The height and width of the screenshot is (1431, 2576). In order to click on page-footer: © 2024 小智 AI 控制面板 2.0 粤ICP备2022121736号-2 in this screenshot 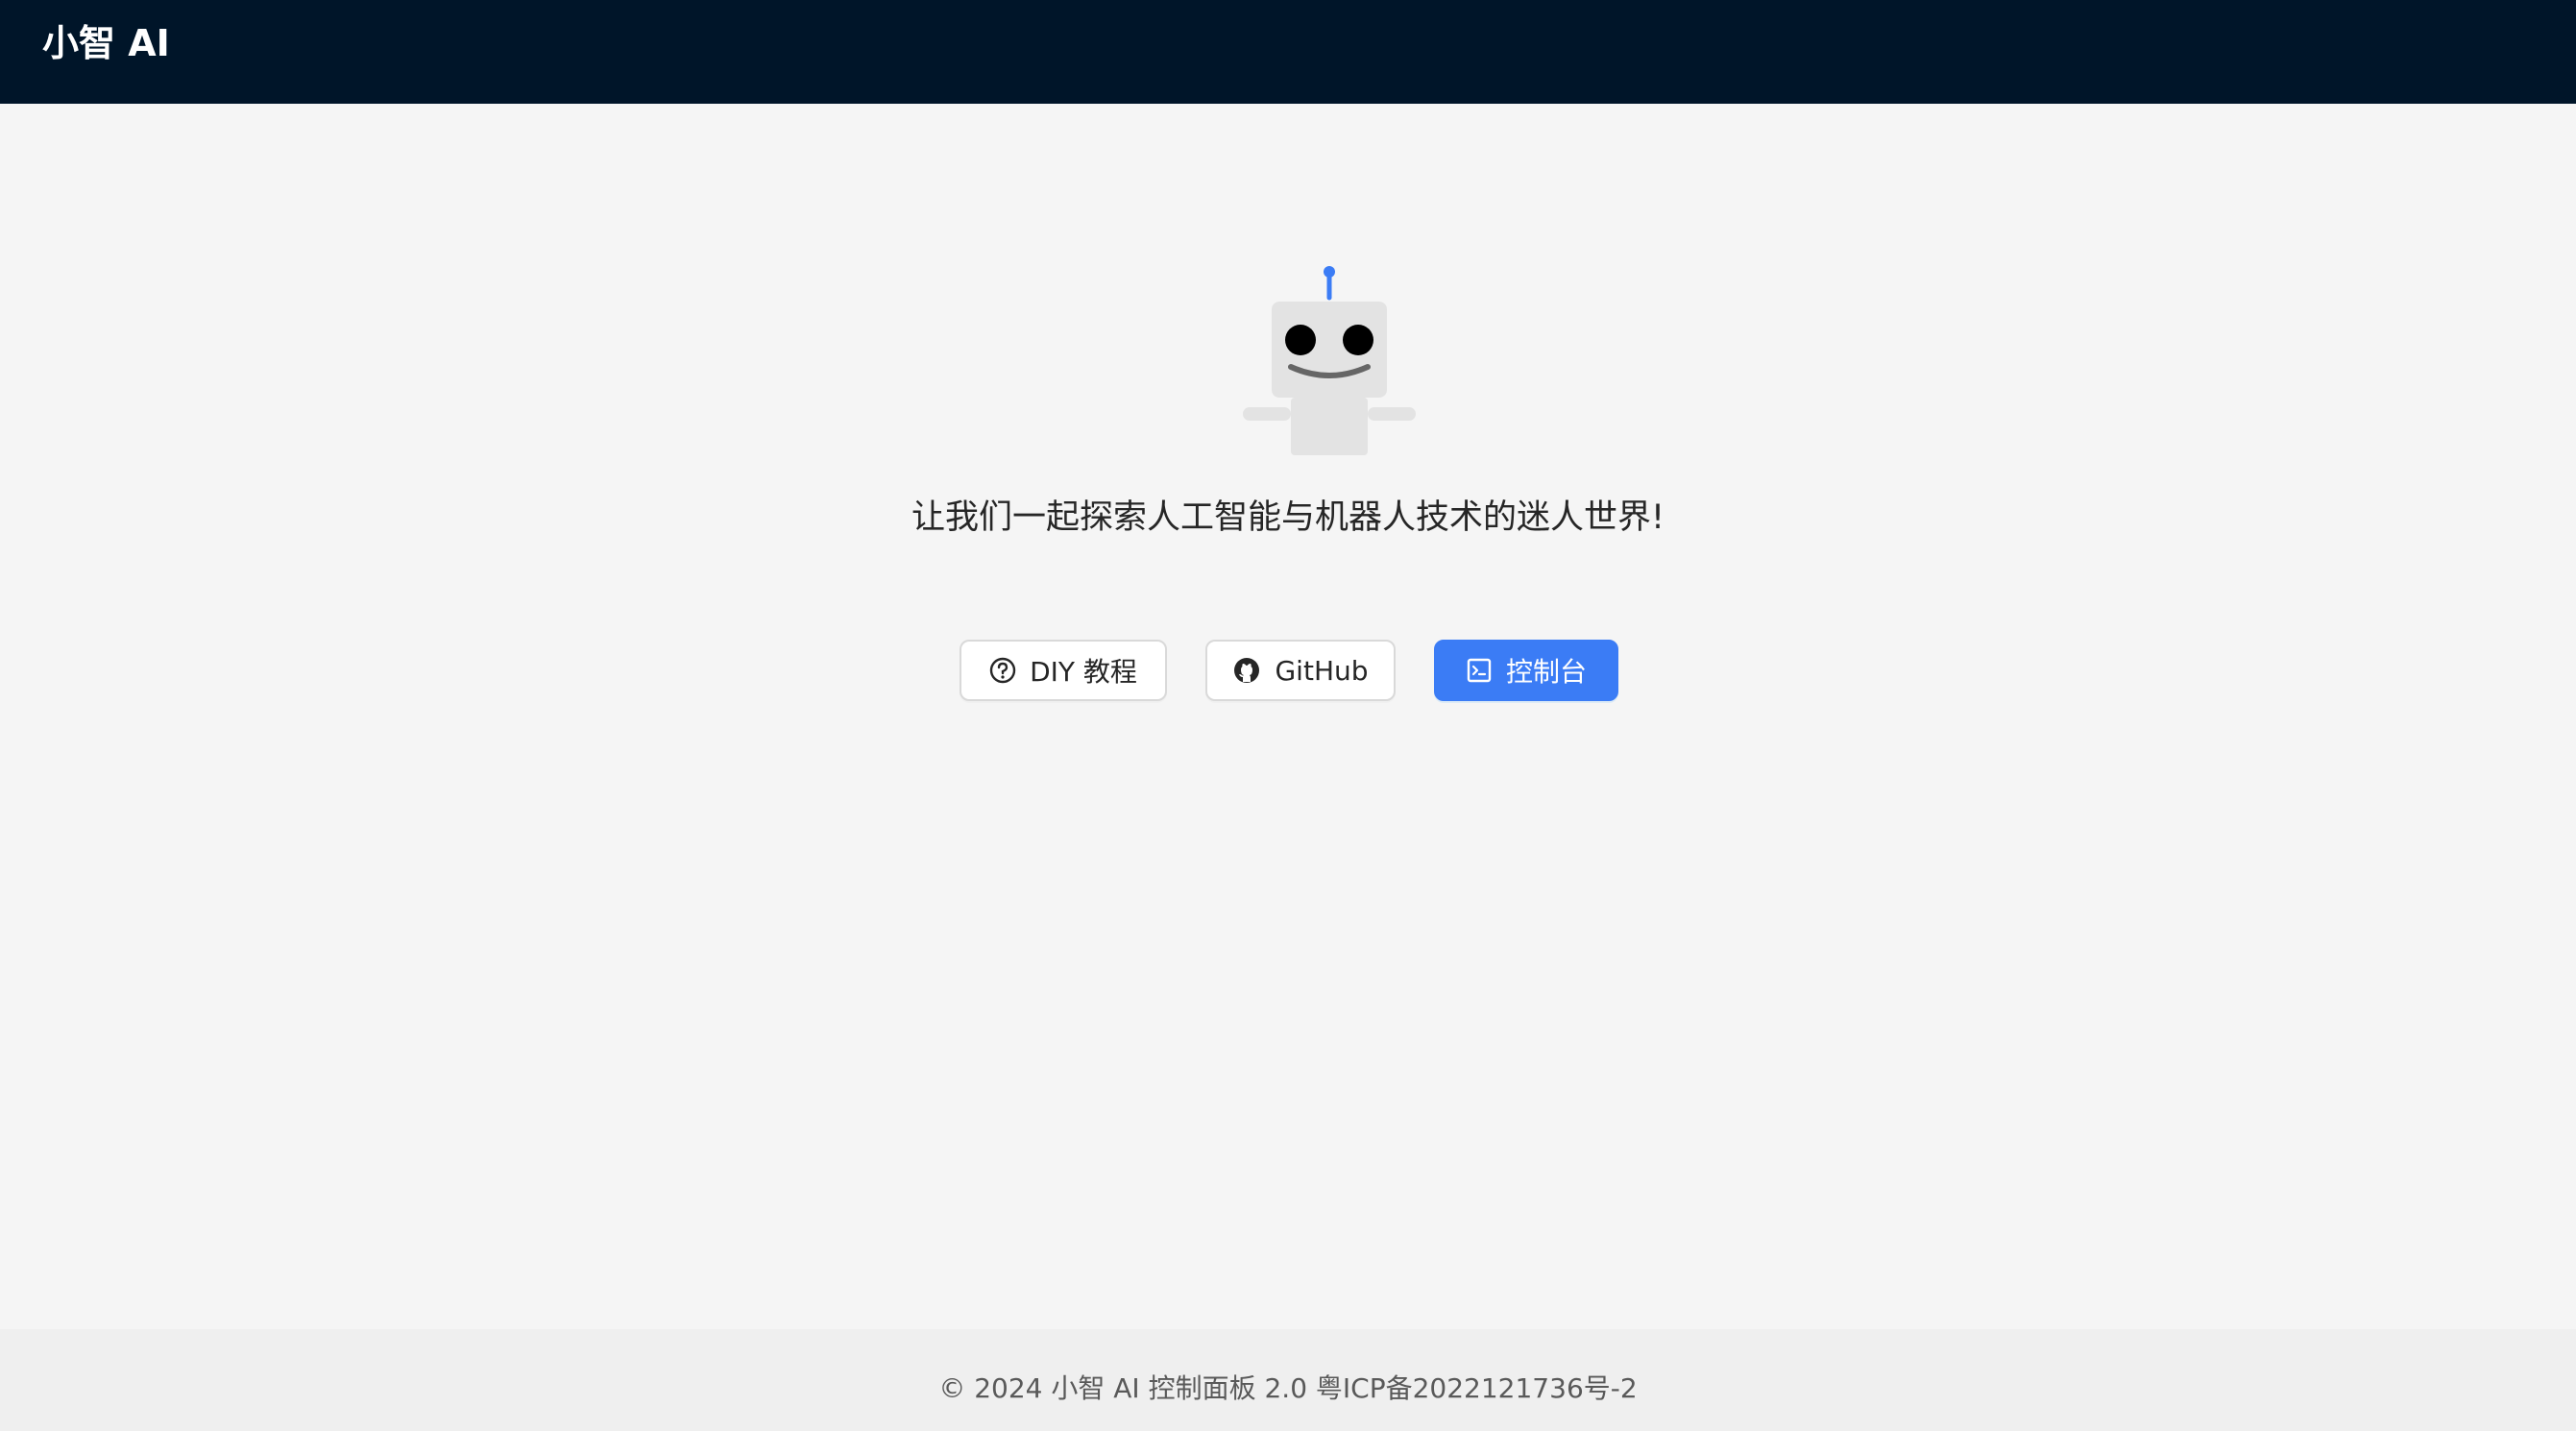, I will do `click(1288, 1380)`.